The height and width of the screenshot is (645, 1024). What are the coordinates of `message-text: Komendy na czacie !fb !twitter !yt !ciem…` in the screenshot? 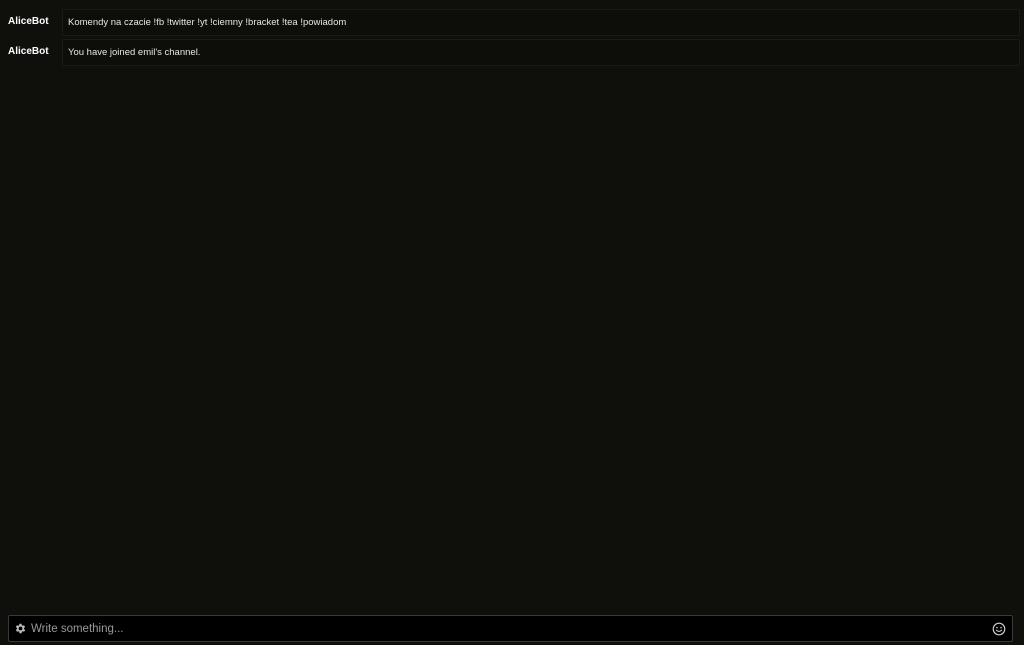 It's located at (541, 22).